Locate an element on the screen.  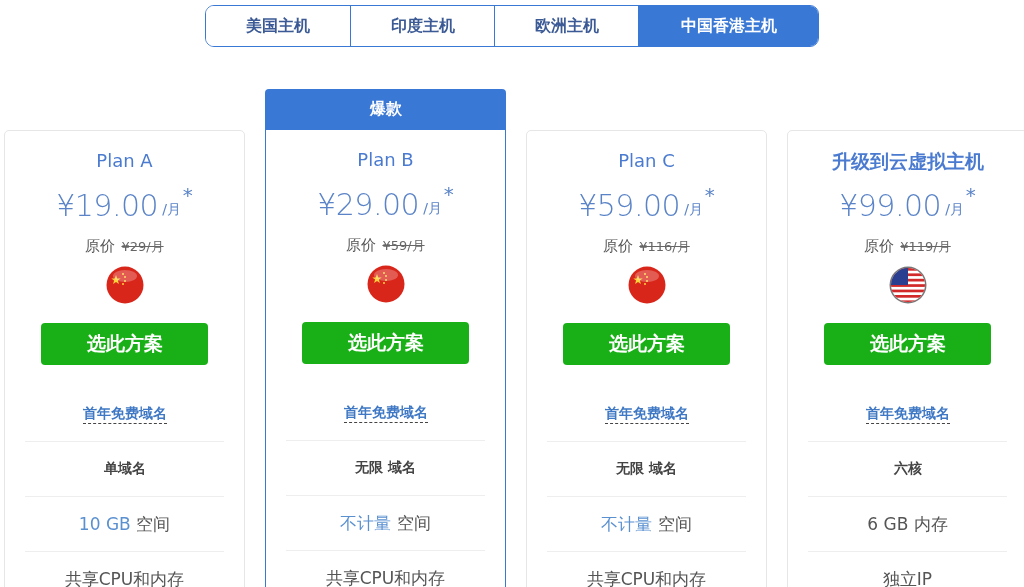
feature-text: 10 GB 空间 is located at coordinates (124, 524).